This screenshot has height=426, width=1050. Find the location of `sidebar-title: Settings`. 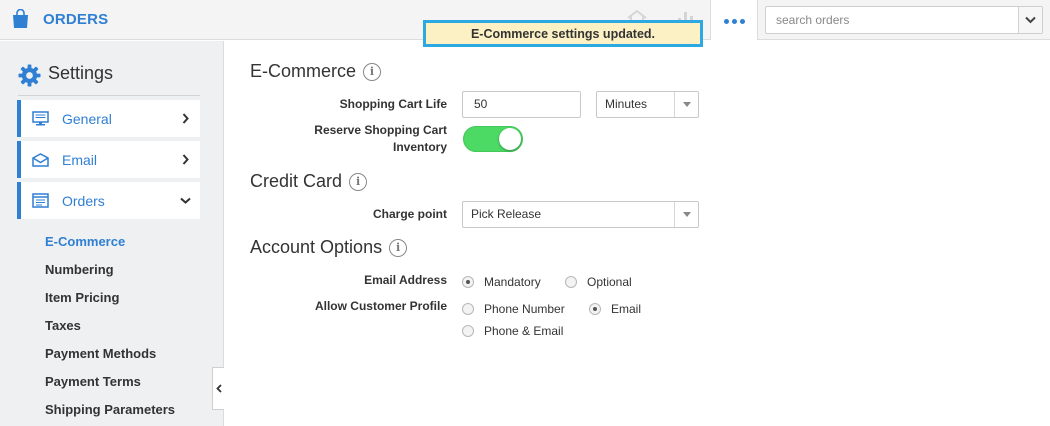

sidebar-title: Settings is located at coordinates (81, 73).